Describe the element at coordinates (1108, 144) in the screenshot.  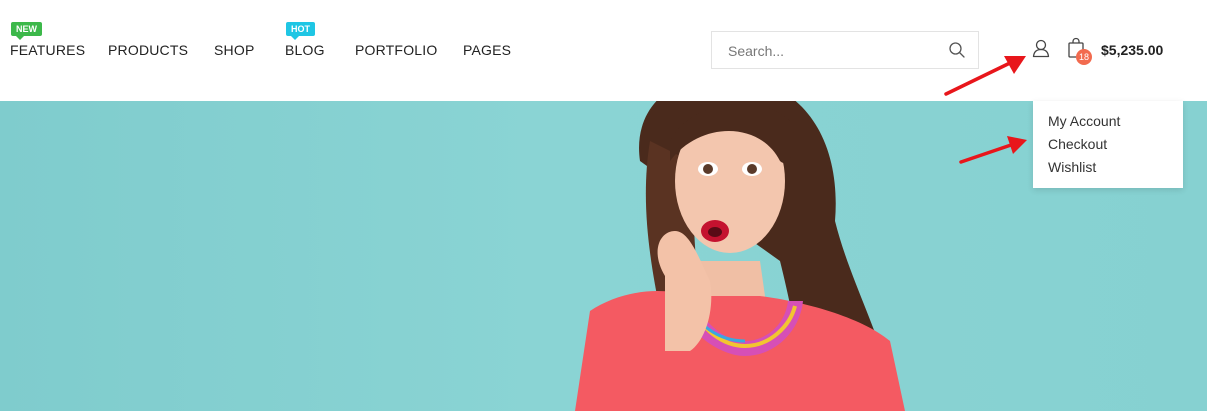
I see `account-dropdown: My Account Checkout Wishlist` at that location.